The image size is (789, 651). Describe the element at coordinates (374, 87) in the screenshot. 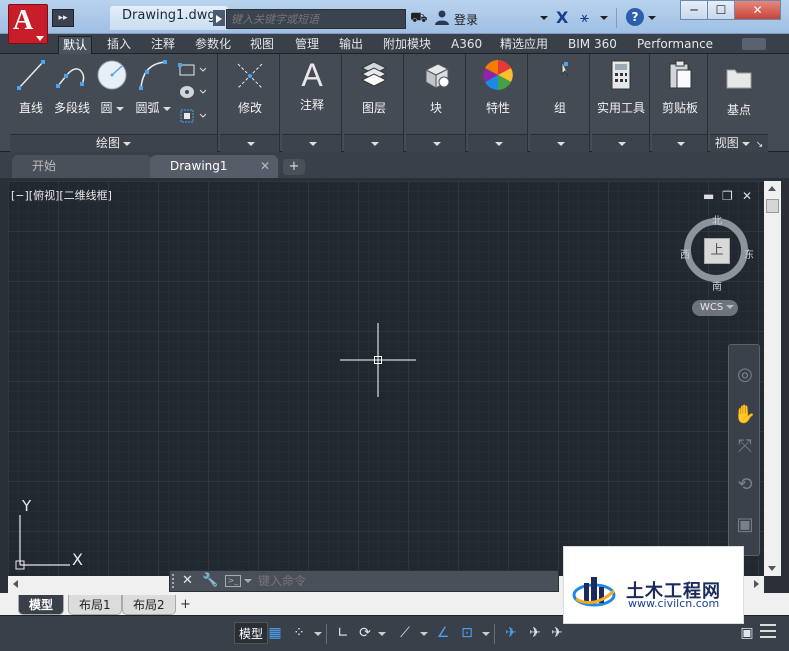

I see `layers-tool: 图层` at that location.